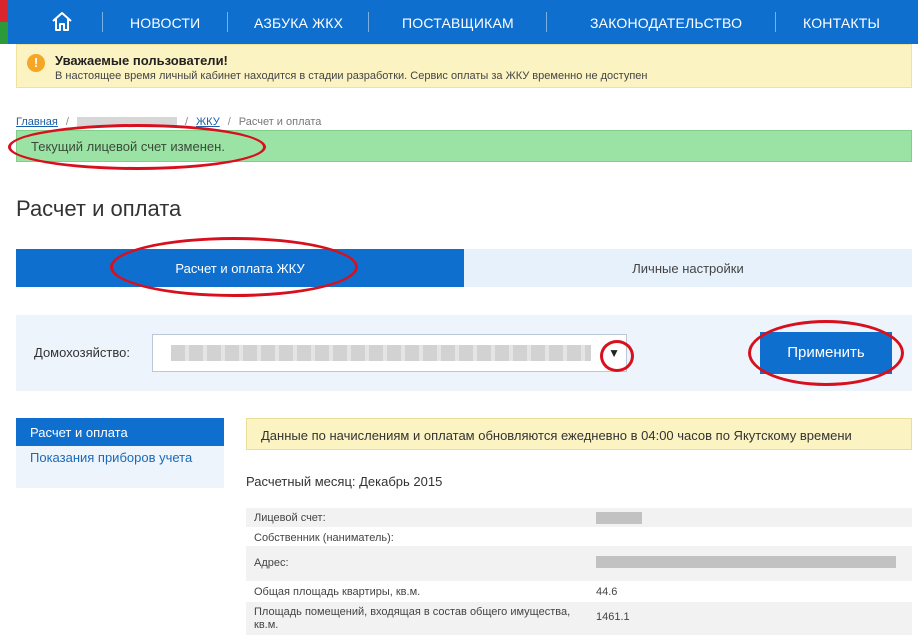 This screenshot has width=918, height=643. Describe the element at coordinates (290, 518) in the screenshot. I see `row-key: Лицевой счет:` at that location.